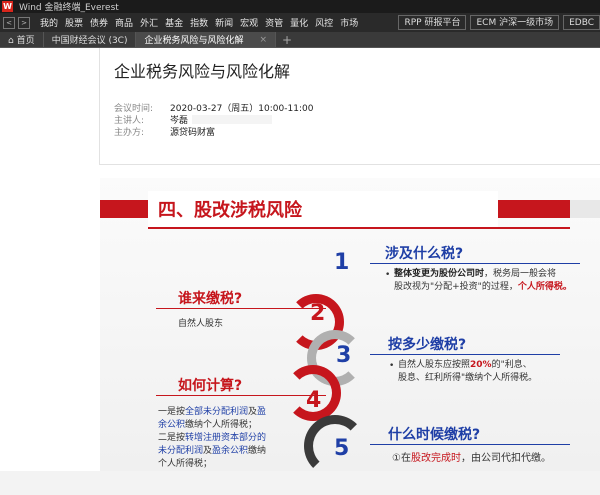  Describe the element at coordinates (318, 313) in the screenshot. I see `step-number-2: 2` at that location.